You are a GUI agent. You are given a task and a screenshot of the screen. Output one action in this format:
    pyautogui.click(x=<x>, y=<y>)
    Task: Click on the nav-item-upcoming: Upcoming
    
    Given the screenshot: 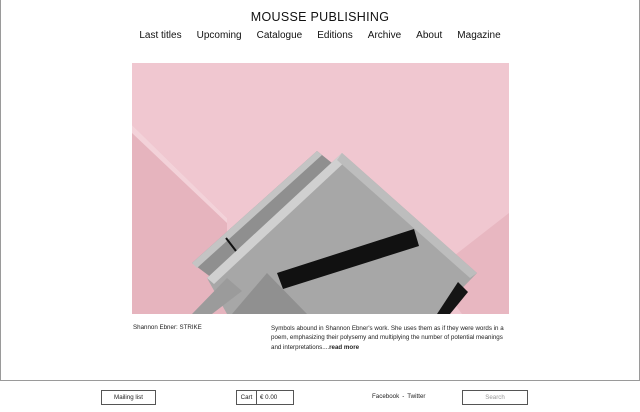 What is the action you would take?
    pyautogui.click(x=219, y=35)
    